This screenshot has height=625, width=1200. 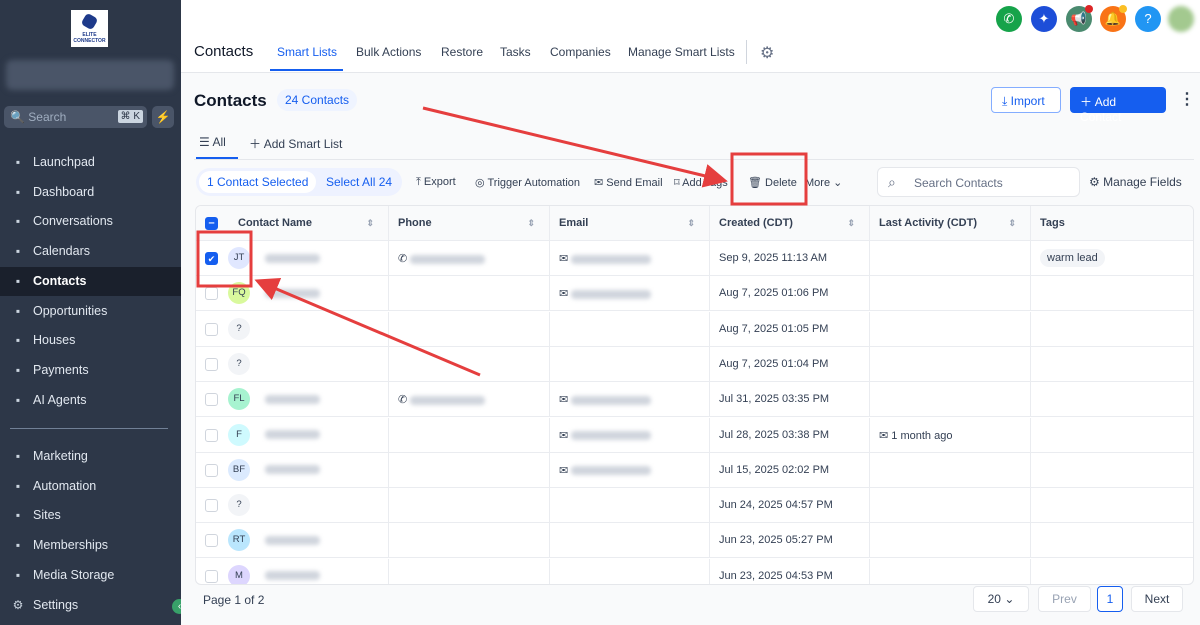 What do you see at coordinates (1187, 99) in the screenshot?
I see `more-options-icon: ⋮` at bounding box center [1187, 99].